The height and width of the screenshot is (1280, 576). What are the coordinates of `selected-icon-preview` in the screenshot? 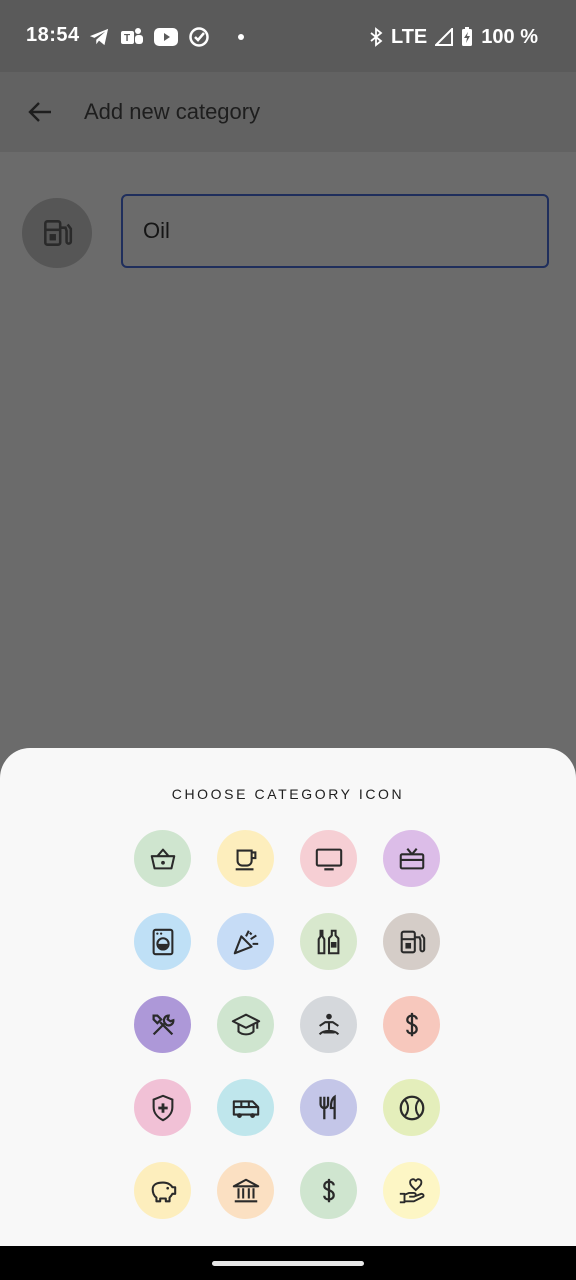 It's located at (57, 233).